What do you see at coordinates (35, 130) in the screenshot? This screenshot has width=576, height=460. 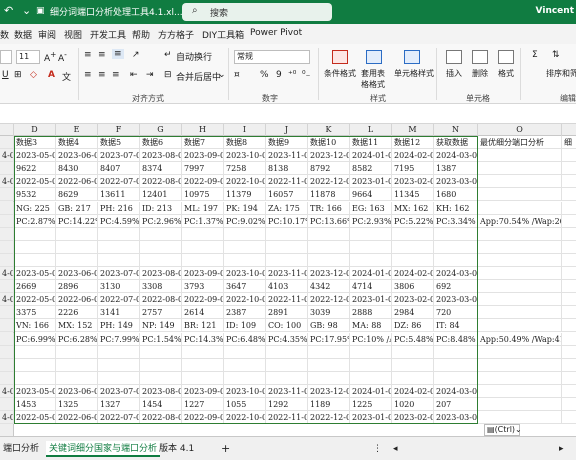 I see `column-header-d: D` at bounding box center [35, 130].